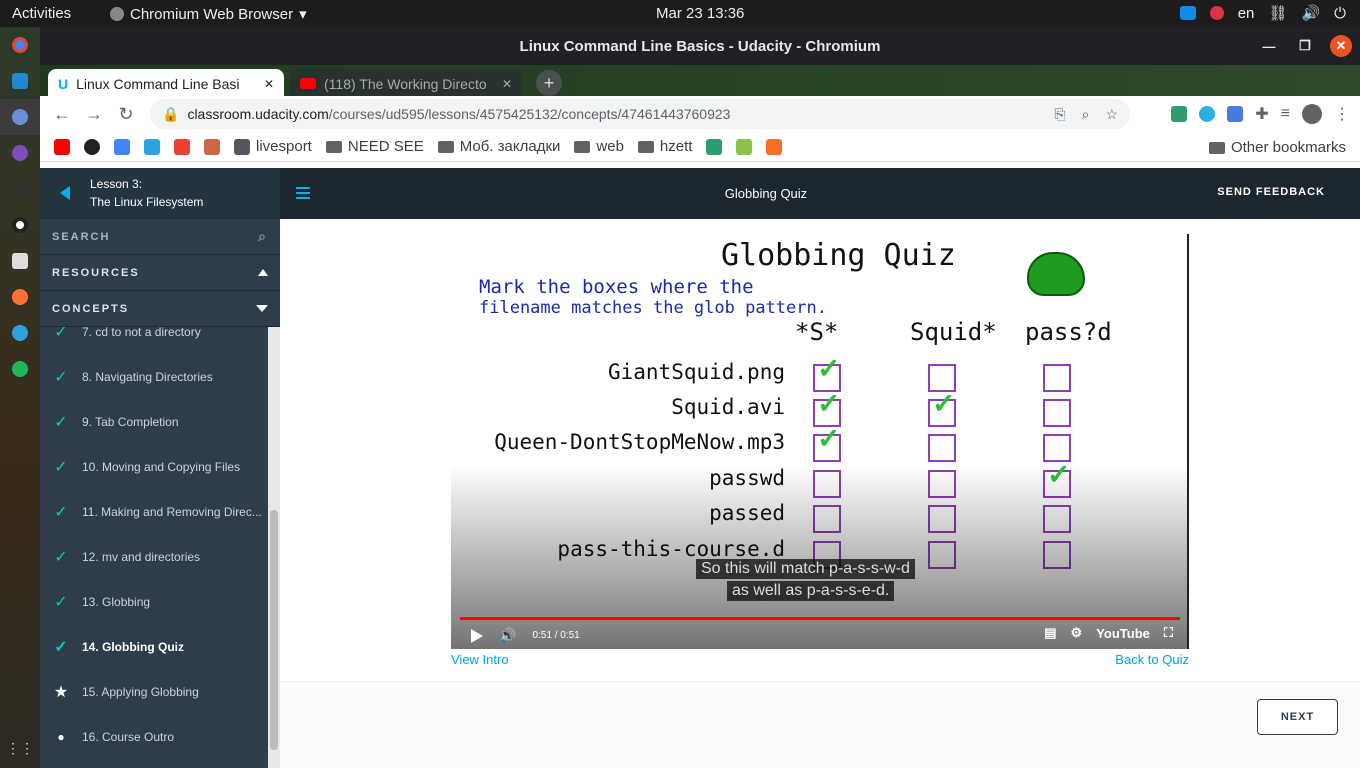  What do you see at coordinates (126, 114) in the screenshot?
I see `reload-icon: ↻` at bounding box center [126, 114].